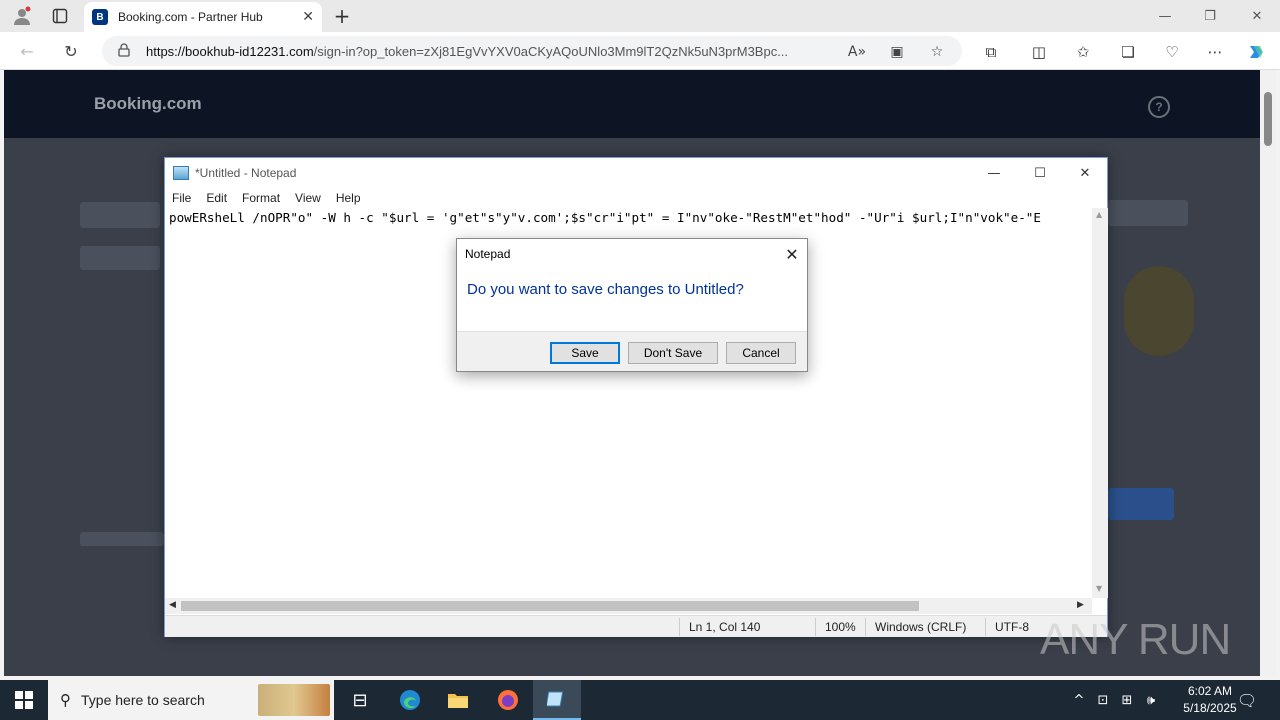 The width and height of the screenshot is (1280, 720). Describe the element at coordinates (60, 16) in the screenshot. I see `tab-actions-icon` at that location.